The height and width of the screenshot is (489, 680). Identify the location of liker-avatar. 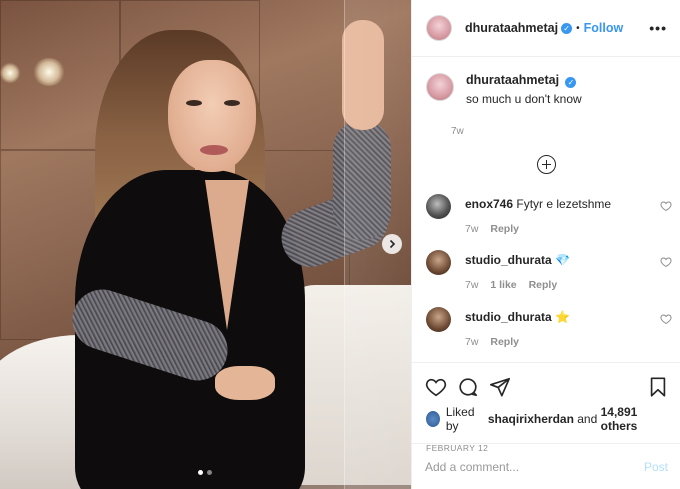
(433, 419).